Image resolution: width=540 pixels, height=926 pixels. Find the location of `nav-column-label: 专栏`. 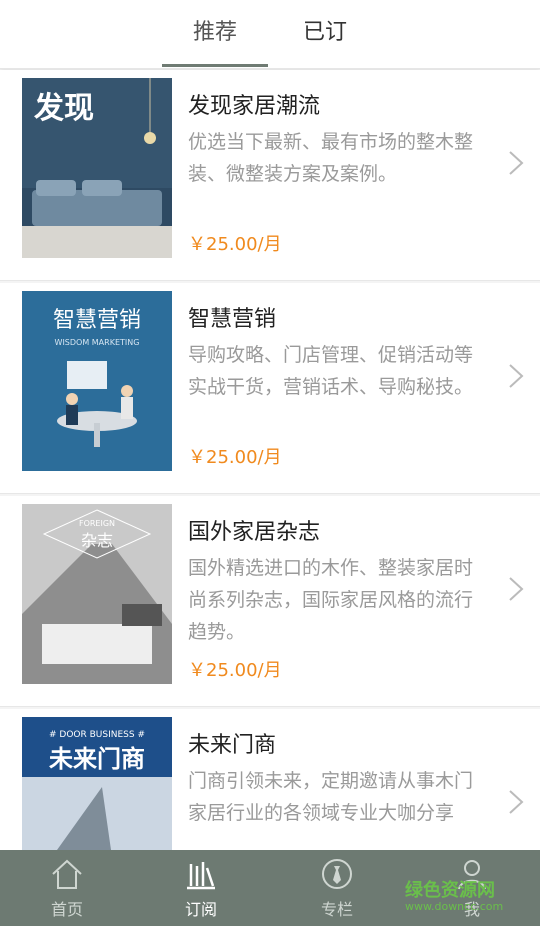

nav-column-label: 专栏 is located at coordinates (336, 909).